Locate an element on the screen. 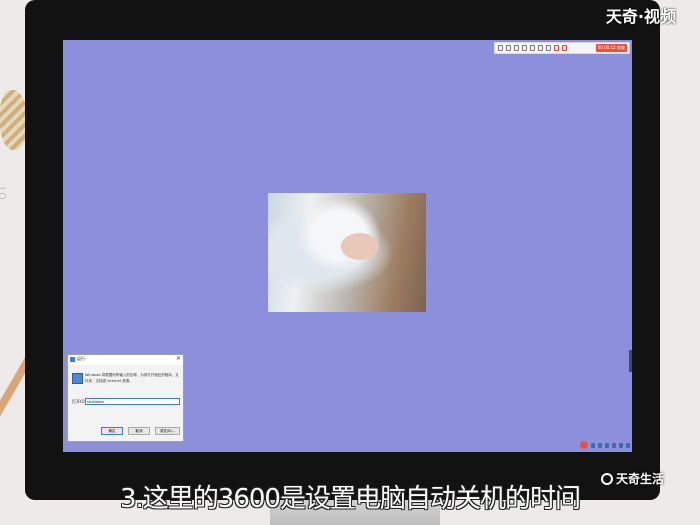 Image resolution: width=700 pixels, height=525 pixels. ok-button: 确定 is located at coordinates (112, 431).